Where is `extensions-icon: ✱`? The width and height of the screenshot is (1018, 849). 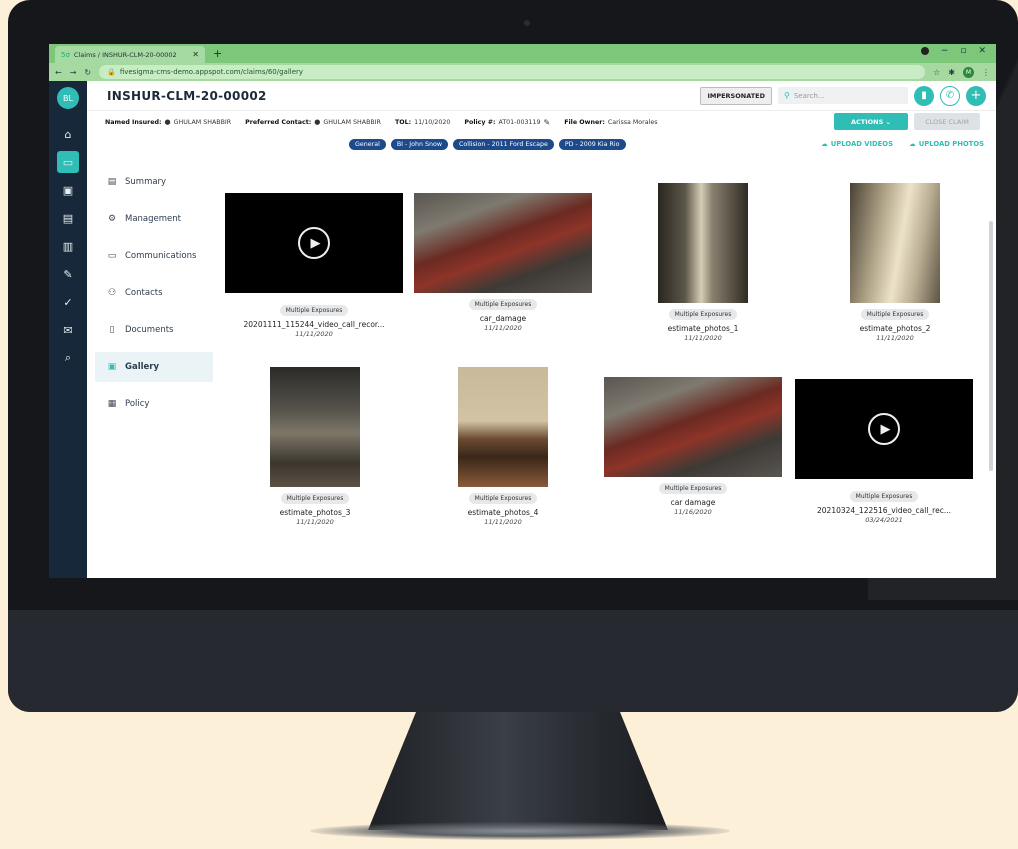
extensions-icon: ✱ is located at coordinates (951, 72).